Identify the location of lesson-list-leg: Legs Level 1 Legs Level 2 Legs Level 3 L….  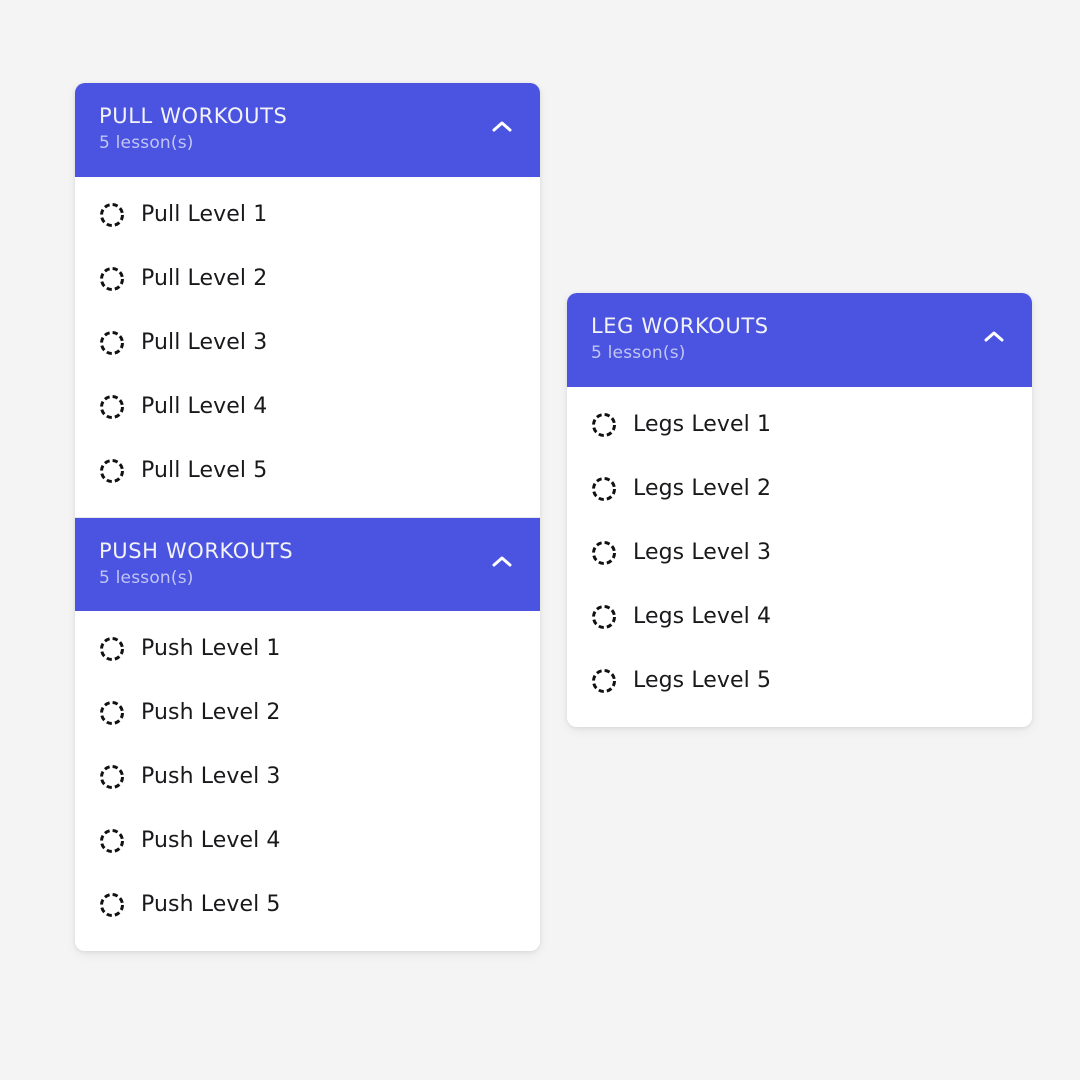
(799, 557).